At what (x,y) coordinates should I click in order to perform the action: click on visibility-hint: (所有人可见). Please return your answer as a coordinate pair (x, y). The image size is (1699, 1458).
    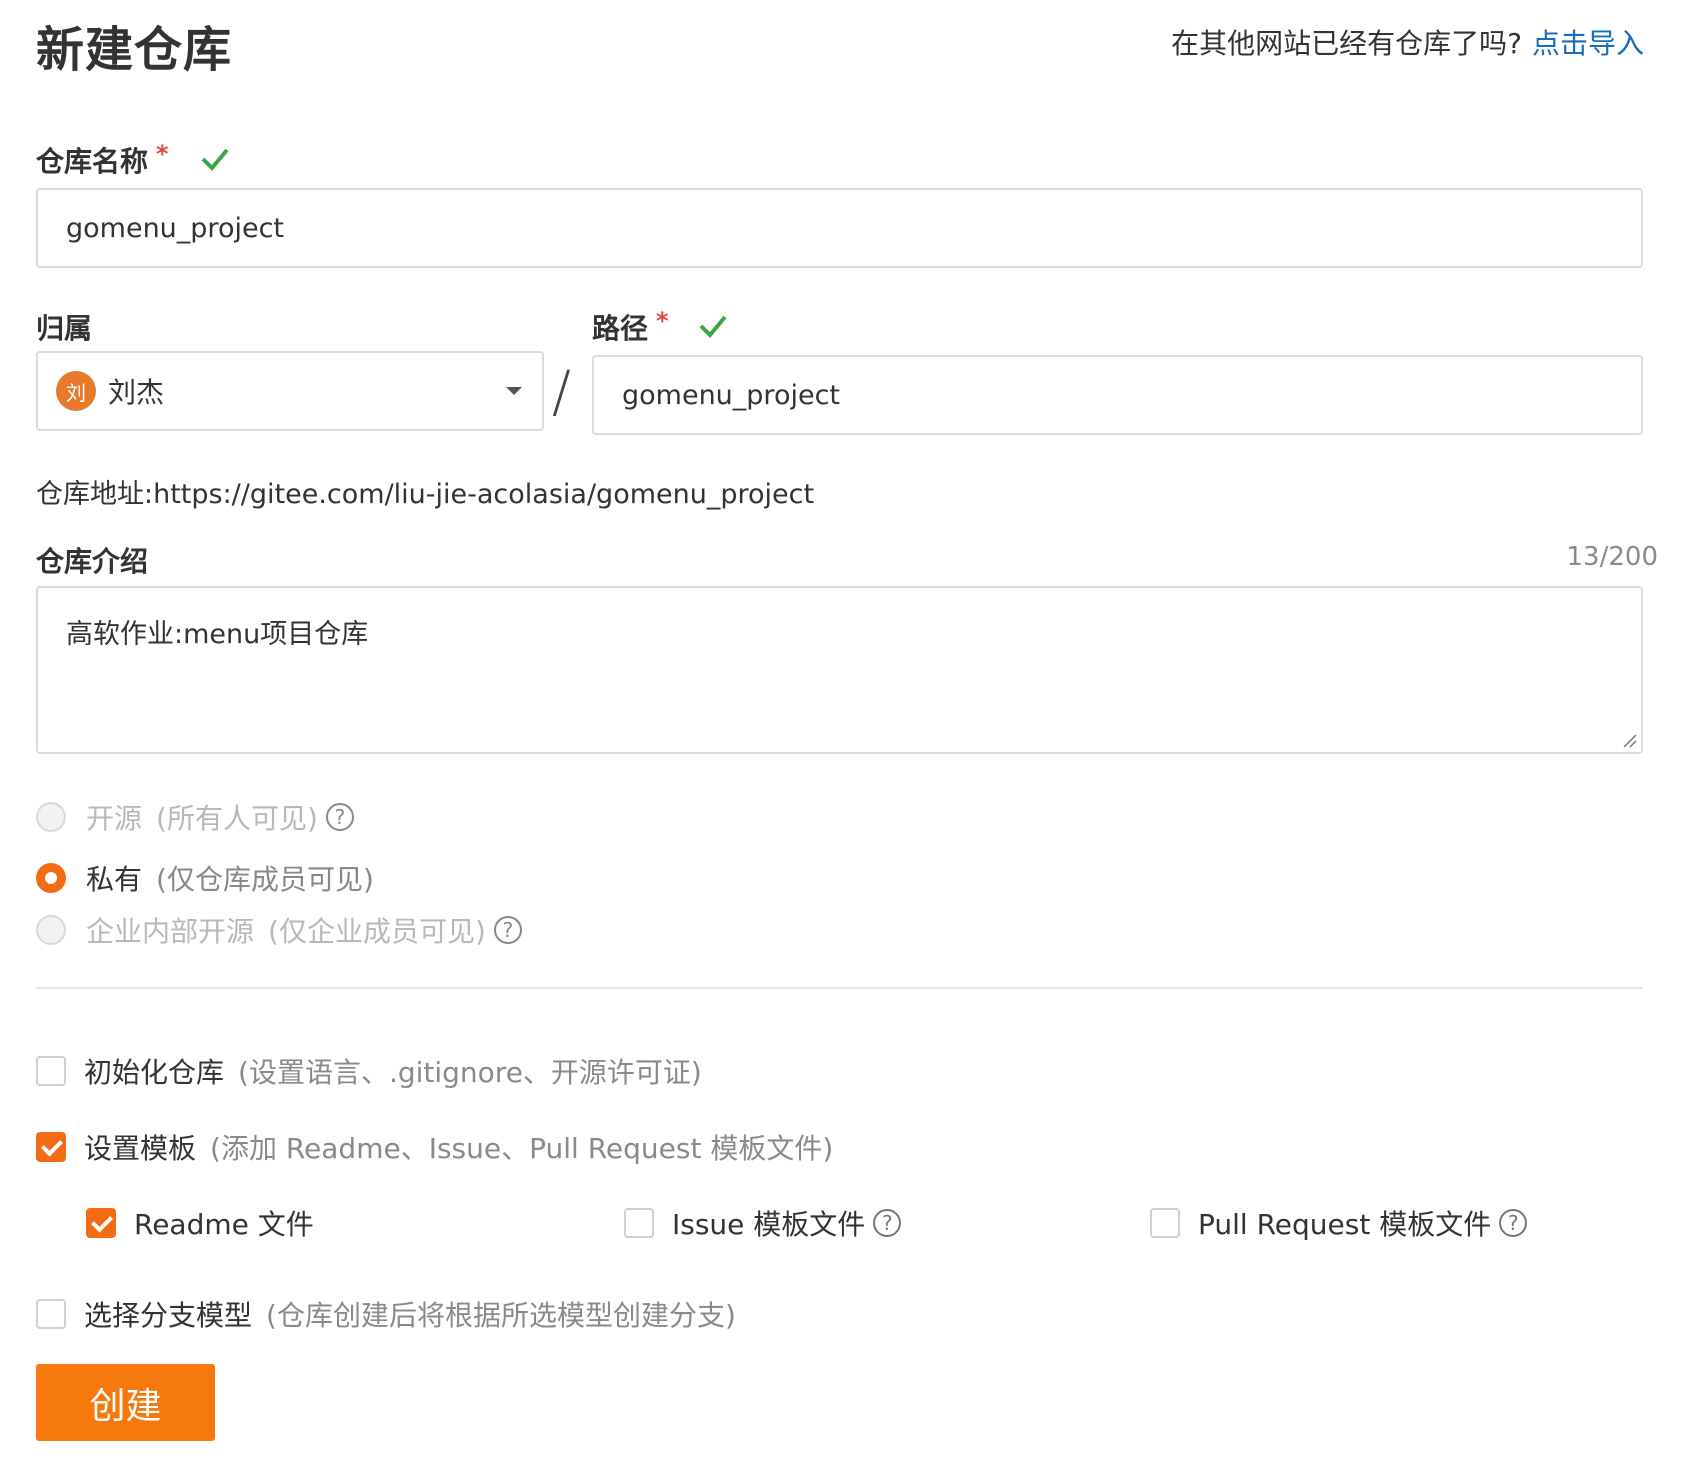
    Looking at the image, I should click on (237, 818).